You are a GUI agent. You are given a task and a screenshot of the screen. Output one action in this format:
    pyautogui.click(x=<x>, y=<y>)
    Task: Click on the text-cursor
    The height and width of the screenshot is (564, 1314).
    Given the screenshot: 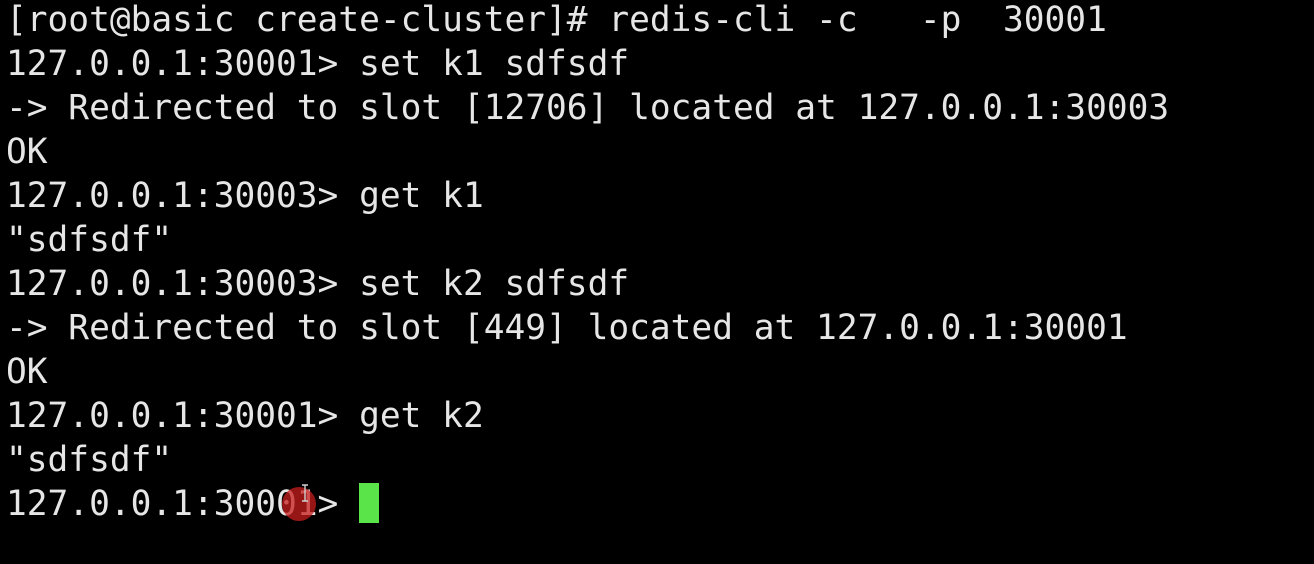 What is the action you would take?
    pyautogui.click(x=369, y=503)
    